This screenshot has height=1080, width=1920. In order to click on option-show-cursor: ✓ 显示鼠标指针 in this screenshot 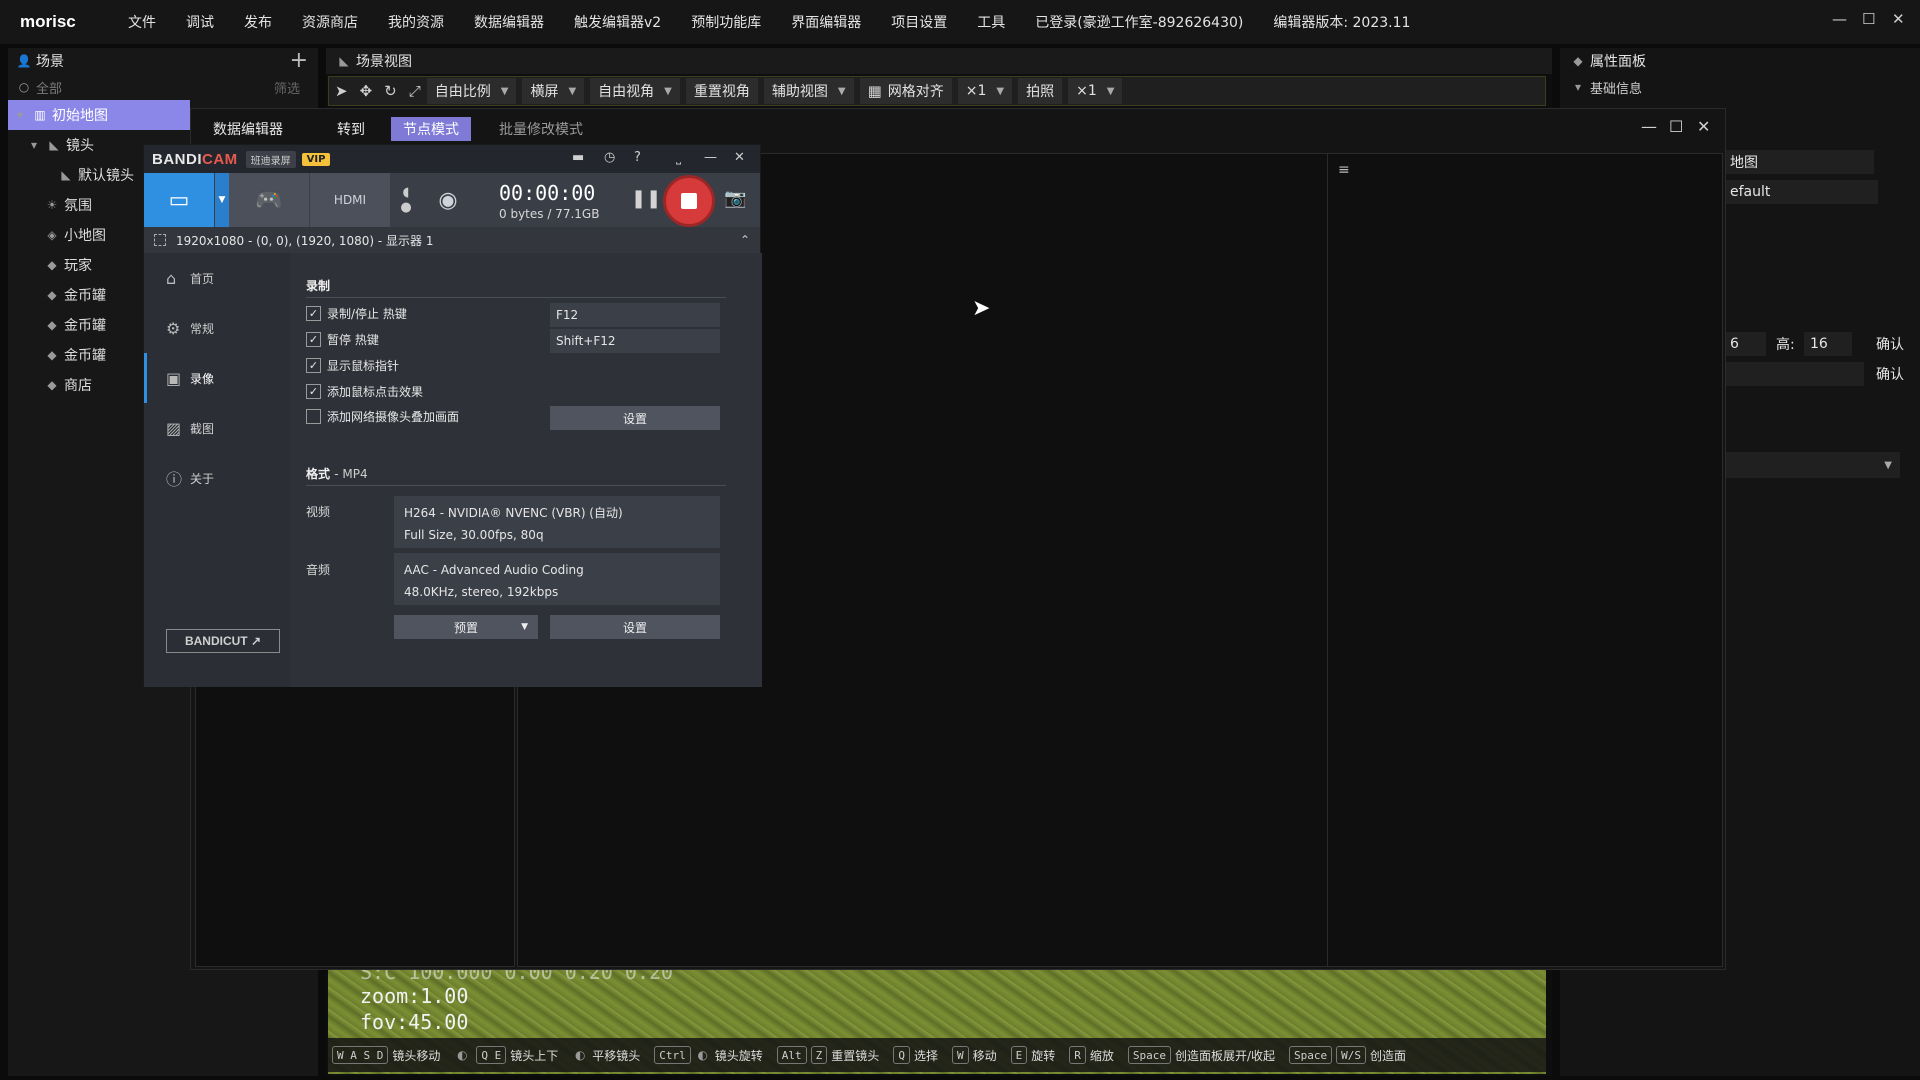, I will do `click(352, 365)`.